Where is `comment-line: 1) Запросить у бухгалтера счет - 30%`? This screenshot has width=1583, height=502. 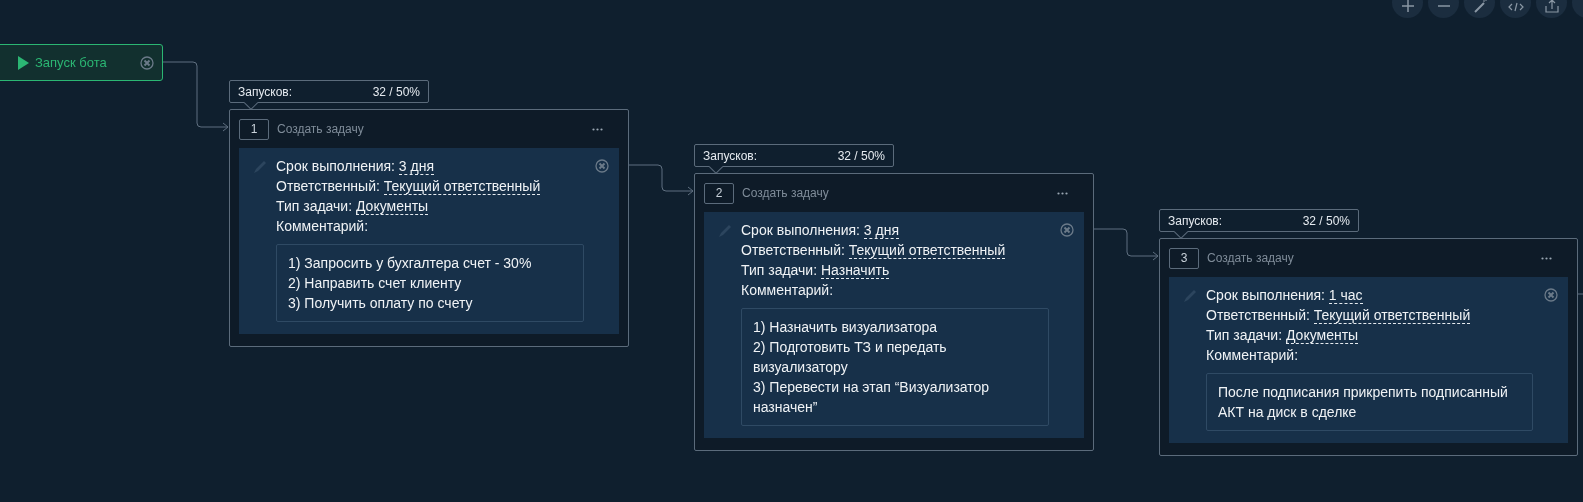 comment-line: 1) Запросить у бухгалтера счет - 30% is located at coordinates (410, 263).